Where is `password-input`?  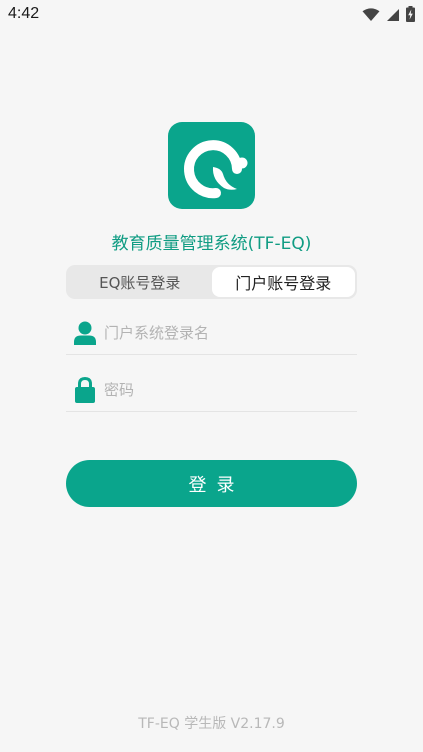 password-input is located at coordinates (230, 389).